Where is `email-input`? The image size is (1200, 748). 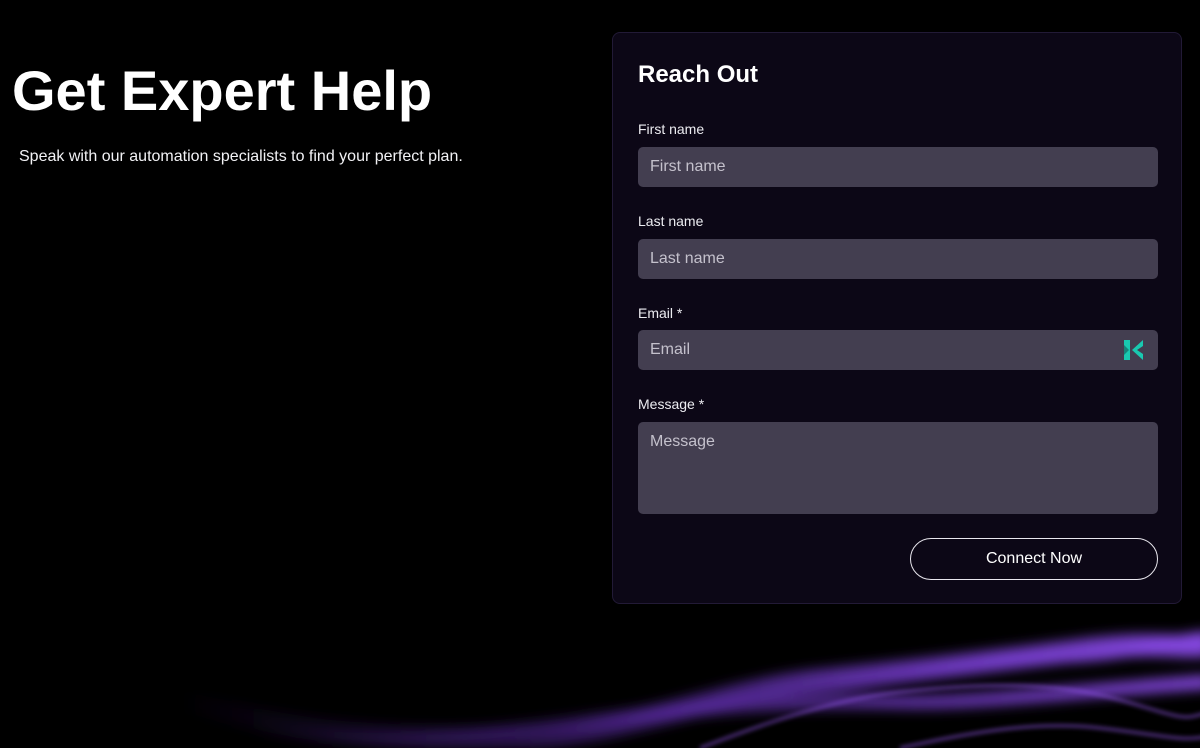
email-input is located at coordinates (898, 350).